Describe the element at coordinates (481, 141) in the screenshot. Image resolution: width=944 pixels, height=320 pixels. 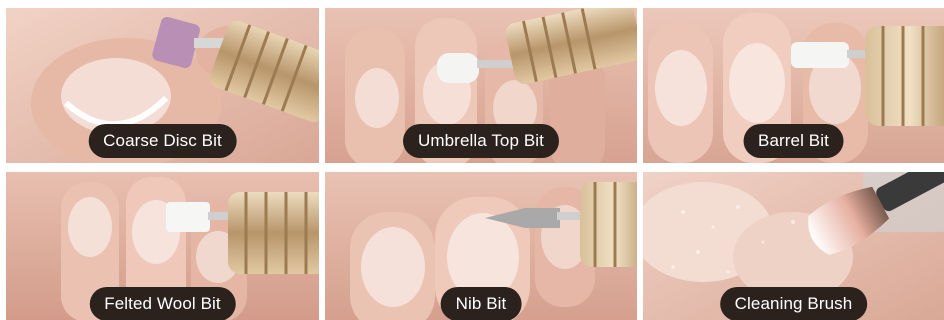
I see `caption-umbrella-top-bit: Umbrella Top Bit` at that location.